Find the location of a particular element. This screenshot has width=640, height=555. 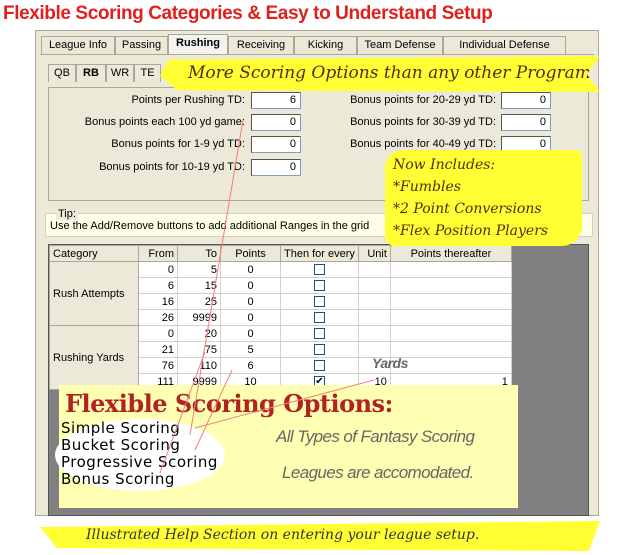

now-includes-item: Now Includes: is located at coordinates (444, 165).